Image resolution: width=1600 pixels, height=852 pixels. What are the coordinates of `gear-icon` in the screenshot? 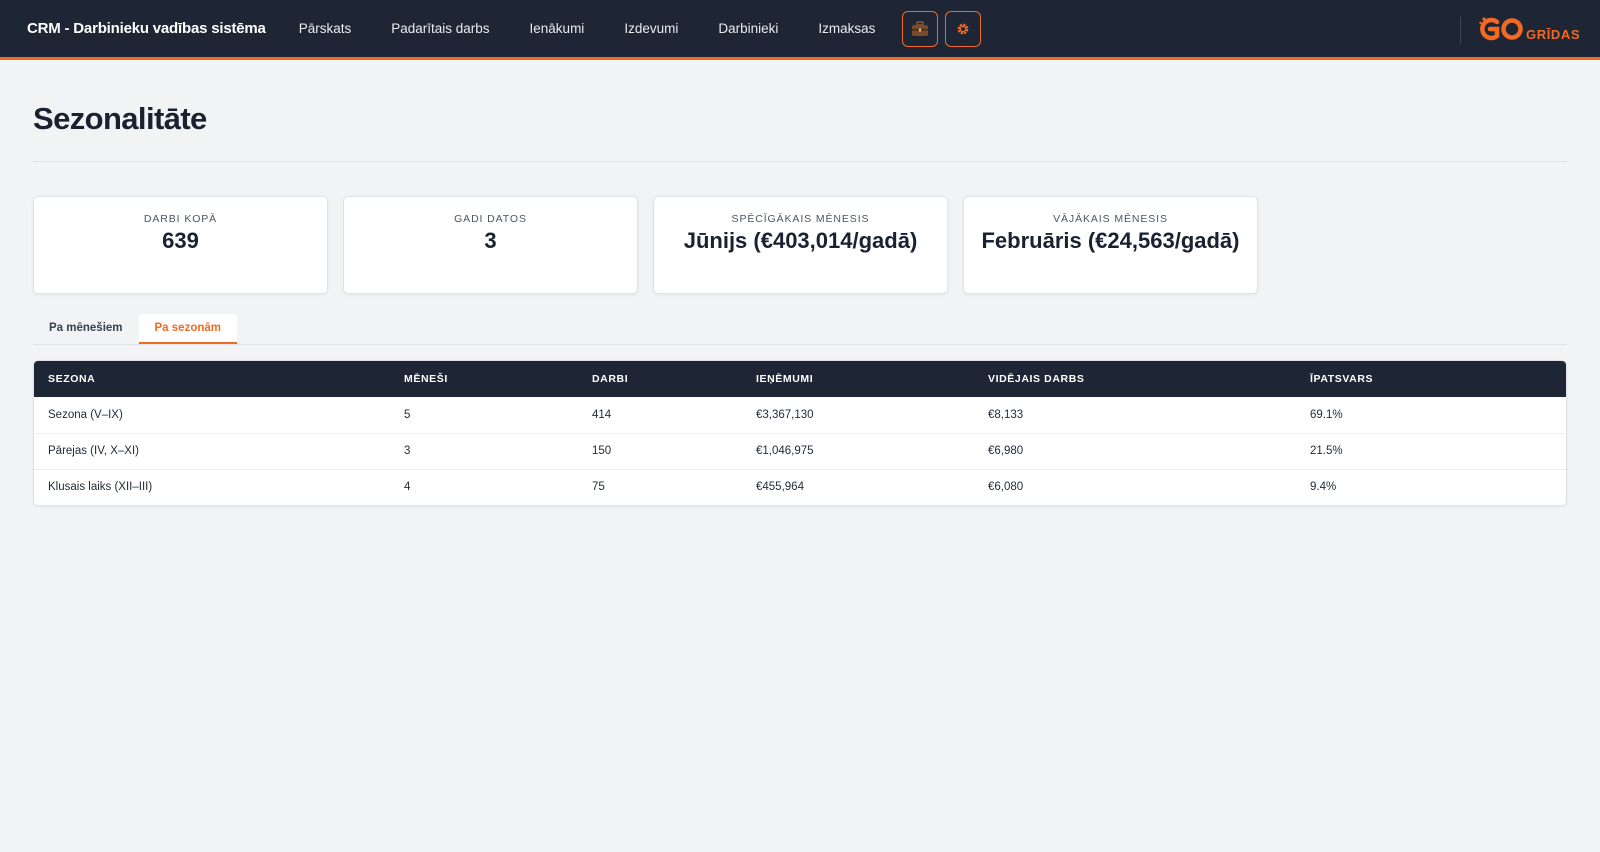 It's located at (963, 28).